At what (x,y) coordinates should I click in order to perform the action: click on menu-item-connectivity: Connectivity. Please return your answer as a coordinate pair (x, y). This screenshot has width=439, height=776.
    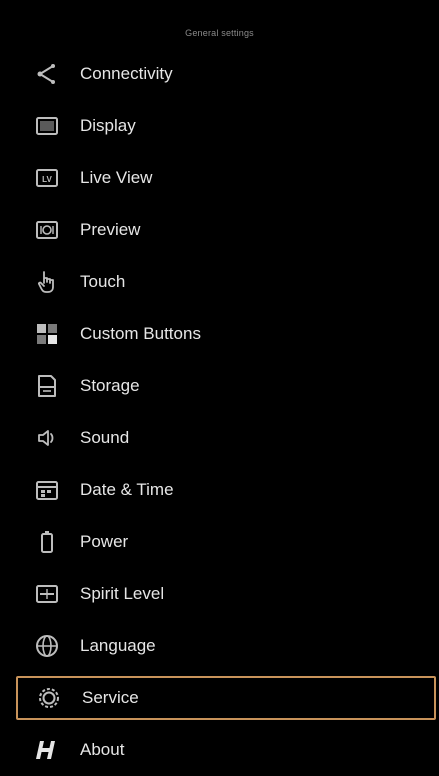
    Looking at the image, I should click on (219, 74).